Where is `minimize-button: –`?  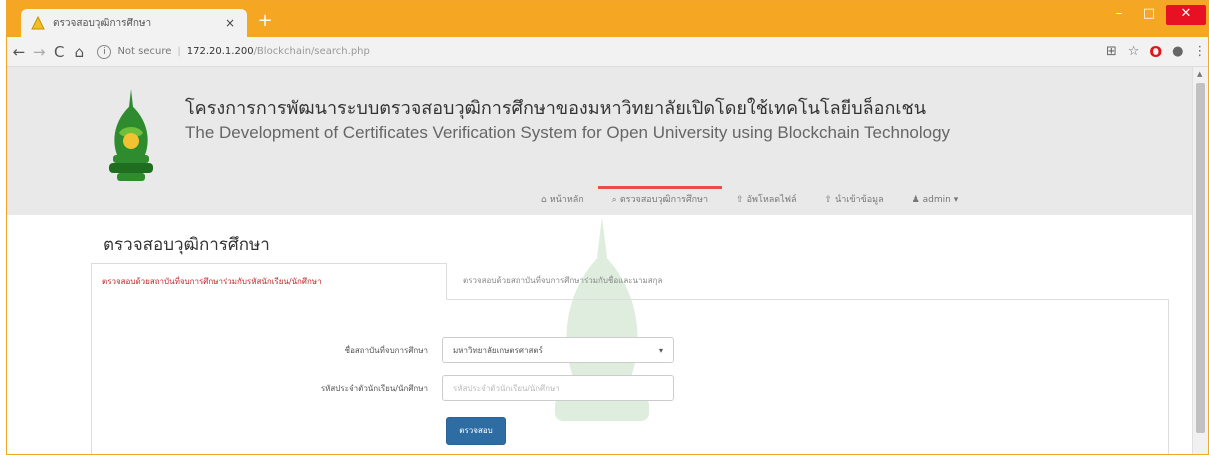
minimize-button: – is located at coordinates (1119, 15).